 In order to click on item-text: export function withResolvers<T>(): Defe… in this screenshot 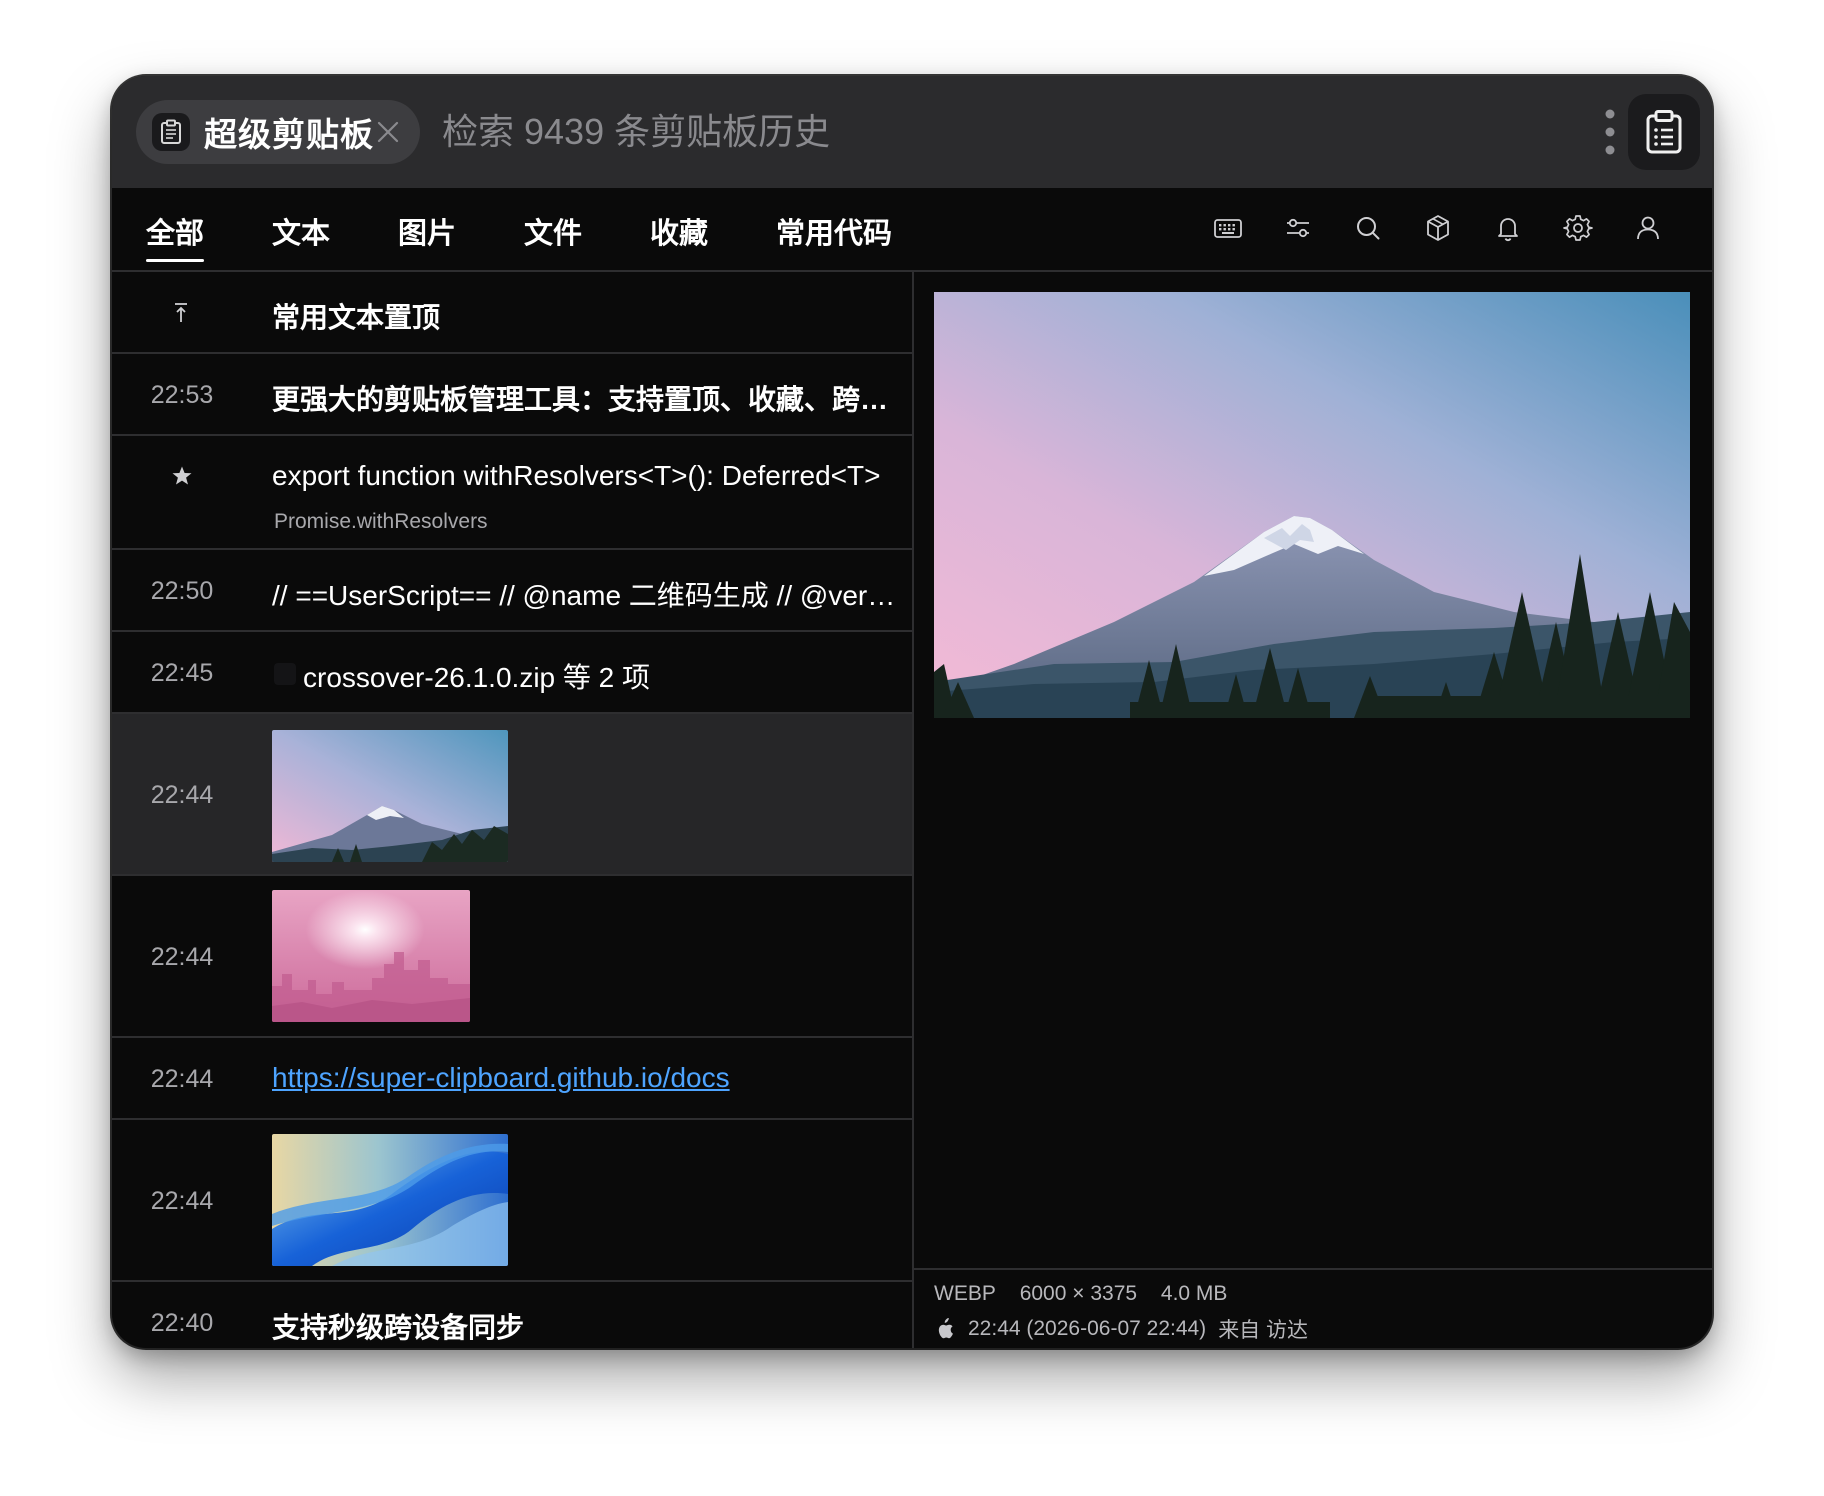, I will do `click(576, 475)`.